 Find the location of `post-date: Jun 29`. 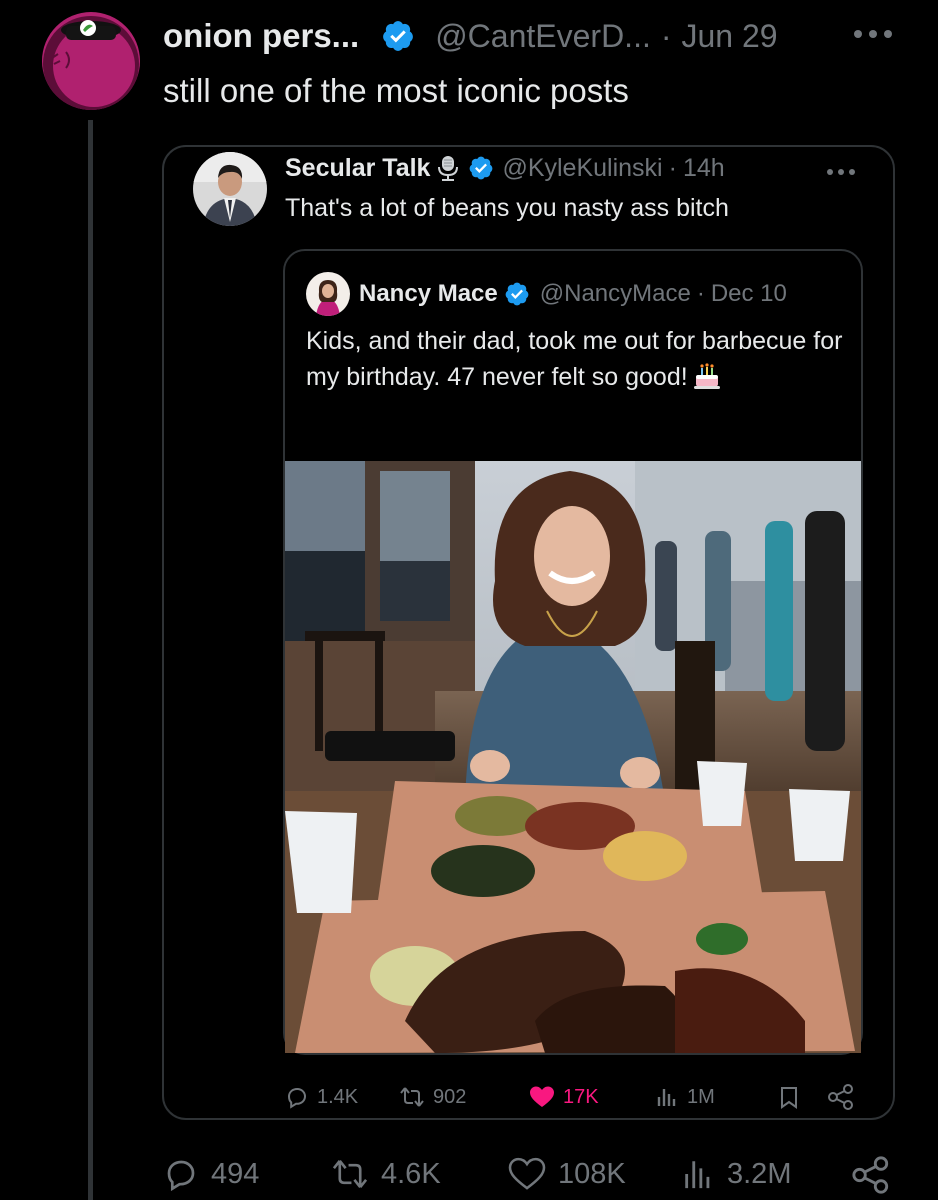

post-date: Jun 29 is located at coordinates (730, 36).